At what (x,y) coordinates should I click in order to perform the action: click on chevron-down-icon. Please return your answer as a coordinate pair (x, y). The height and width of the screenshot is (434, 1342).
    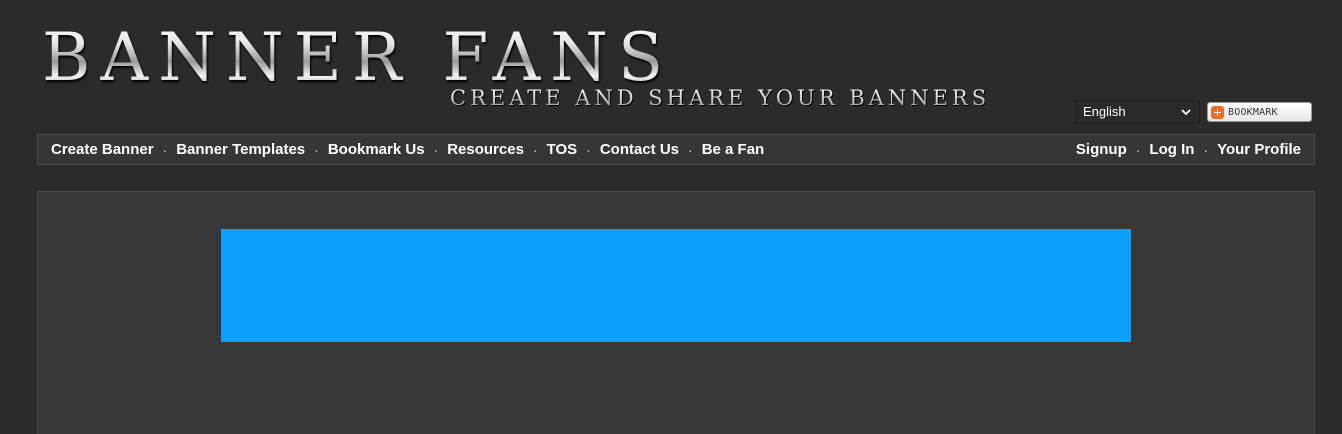
    Looking at the image, I should click on (1186, 112).